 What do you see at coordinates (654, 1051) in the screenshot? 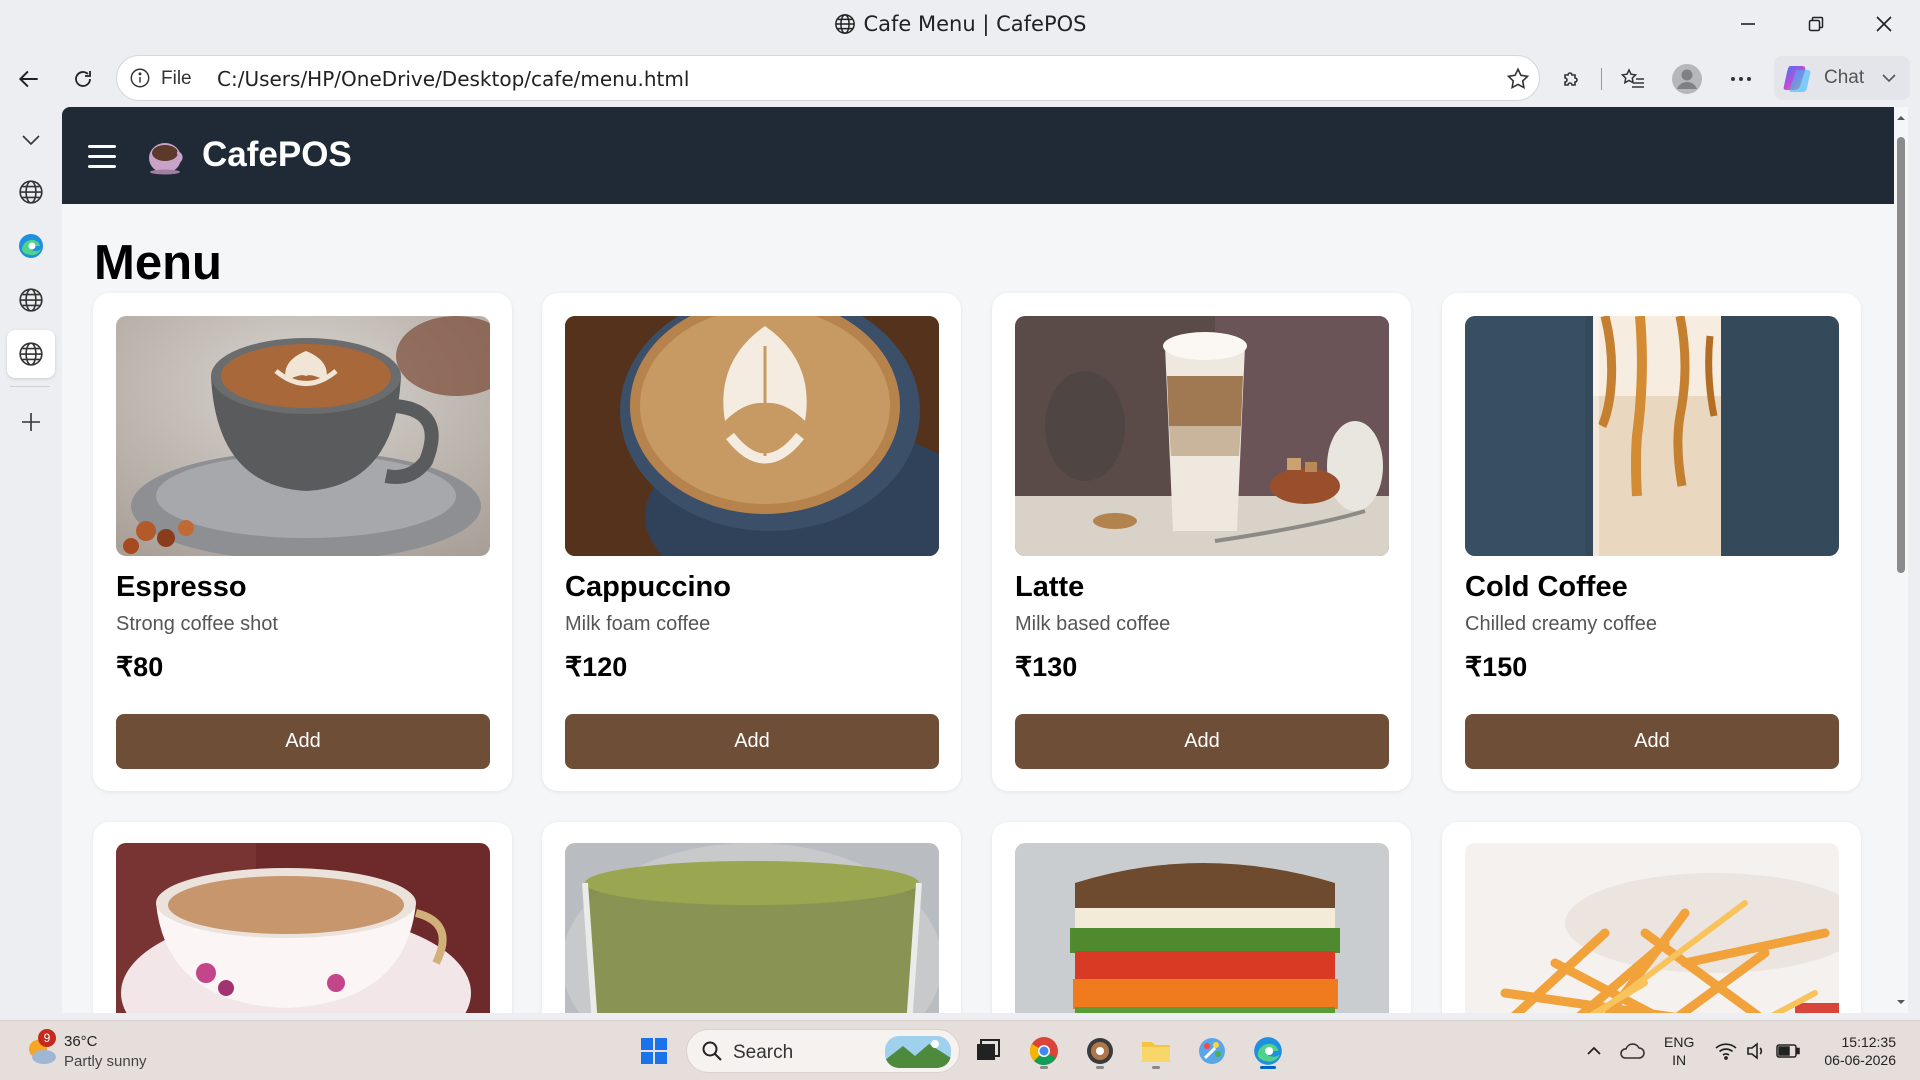
I see `start-button` at bounding box center [654, 1051].